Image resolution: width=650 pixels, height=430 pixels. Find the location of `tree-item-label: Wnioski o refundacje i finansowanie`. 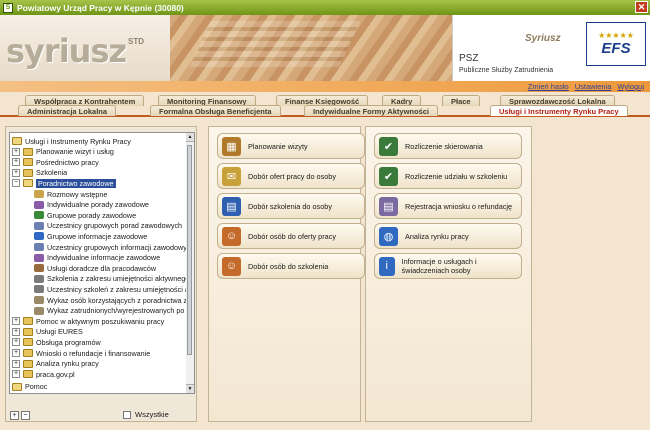

tree-item-label: Wnioski o refundacje i finansowanie is located at coordinates (93, 353).